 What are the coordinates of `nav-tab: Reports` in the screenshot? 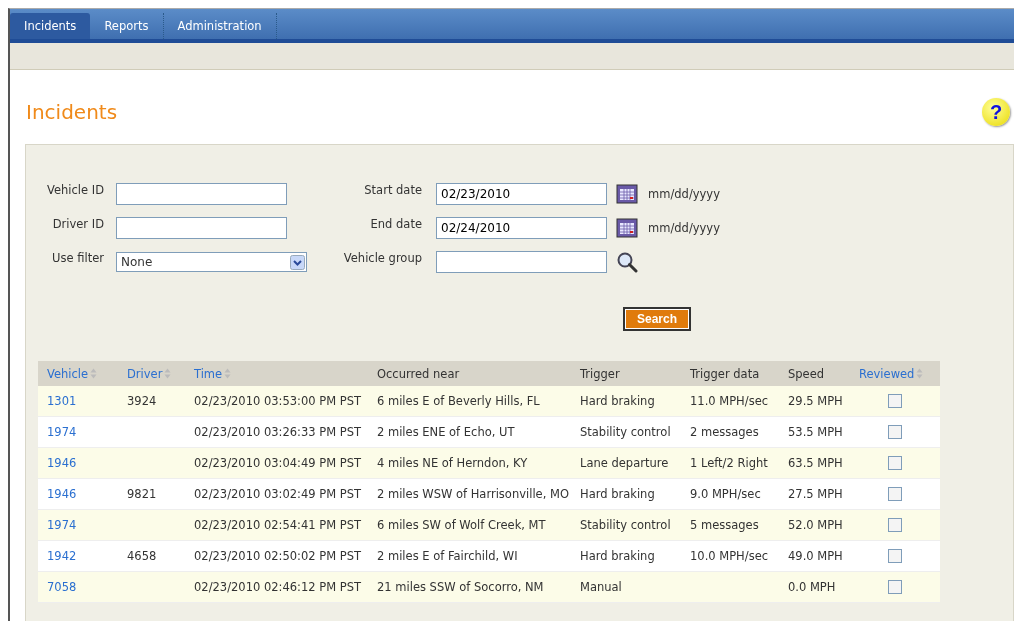 It's located at (127, 26).